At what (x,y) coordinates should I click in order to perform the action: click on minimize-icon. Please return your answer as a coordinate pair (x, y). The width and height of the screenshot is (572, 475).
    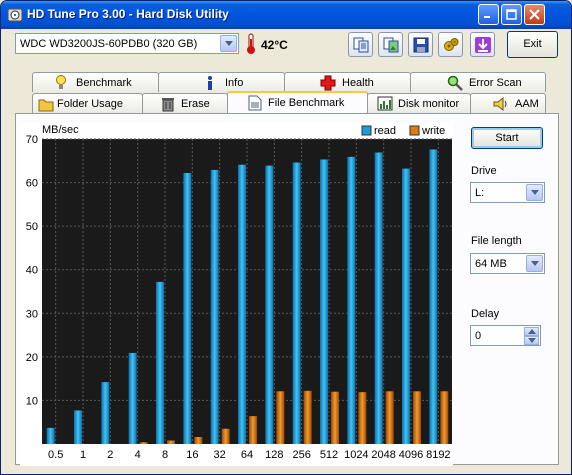
    Looking at the image, I should click on (487, 17).